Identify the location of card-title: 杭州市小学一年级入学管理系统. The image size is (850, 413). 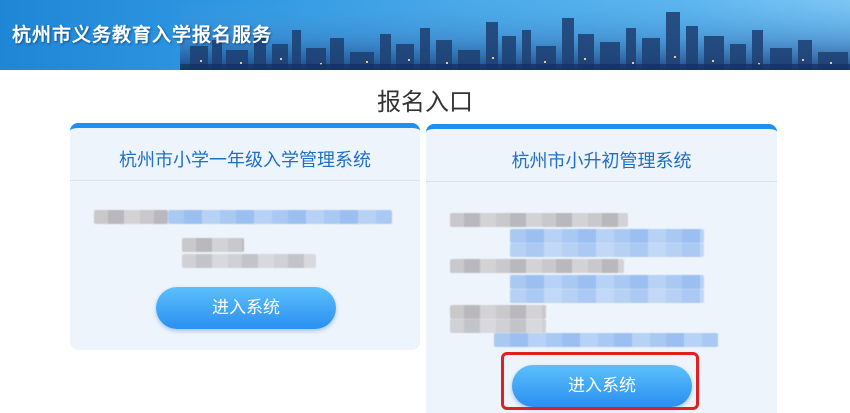
(245, 160).